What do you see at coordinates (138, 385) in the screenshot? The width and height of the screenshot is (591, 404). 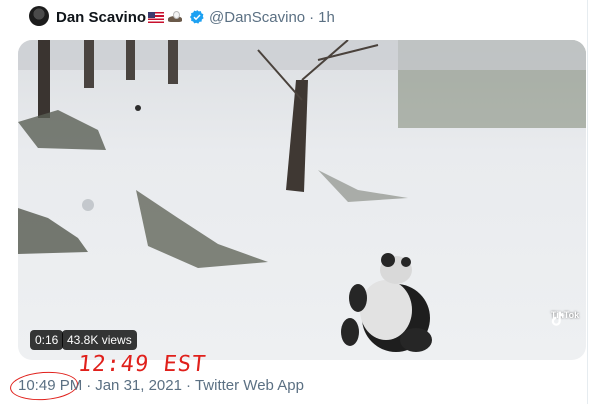 I see `tweet-date: Jan 31, 2021` at bounding box center [138, 385].